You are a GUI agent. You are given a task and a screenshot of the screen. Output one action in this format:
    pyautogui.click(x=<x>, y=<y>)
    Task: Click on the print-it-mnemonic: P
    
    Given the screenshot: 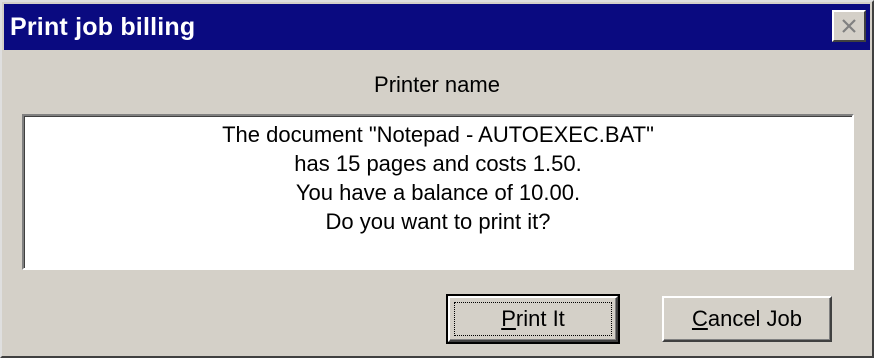 What is the action you would take?
    pyautogui.click(x=508, y=318)
    